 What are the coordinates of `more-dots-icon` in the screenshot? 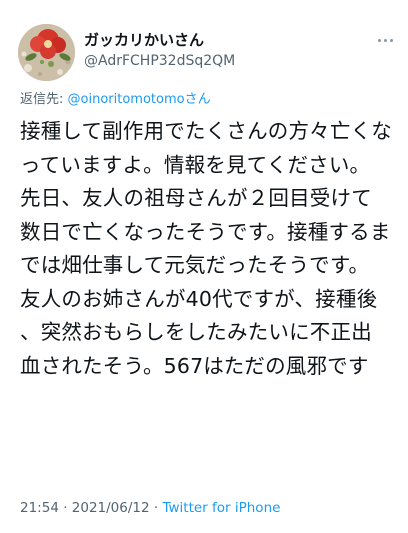 It's located at (385, 40).